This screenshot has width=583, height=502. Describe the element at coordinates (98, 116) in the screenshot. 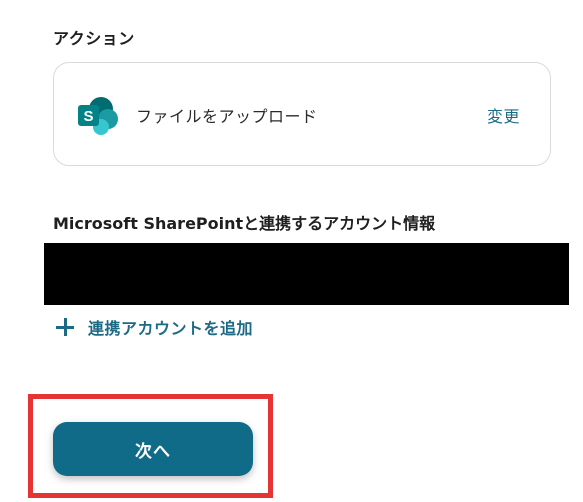

I see `sharepoint-logo-icon: S` at that location.